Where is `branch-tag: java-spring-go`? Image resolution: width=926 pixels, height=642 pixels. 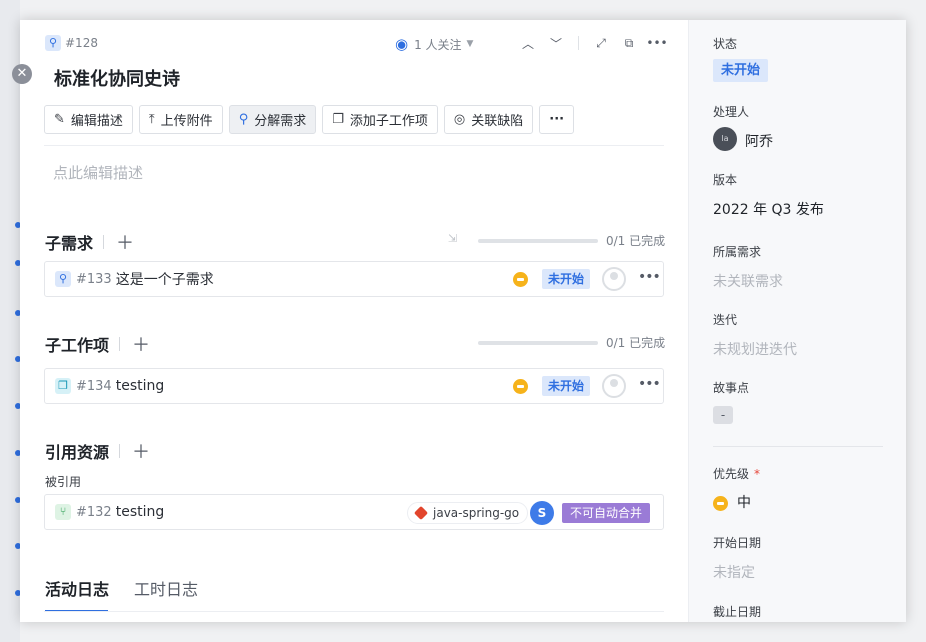
branch-tag: java-spring-go is located at coordinates (468, 513).